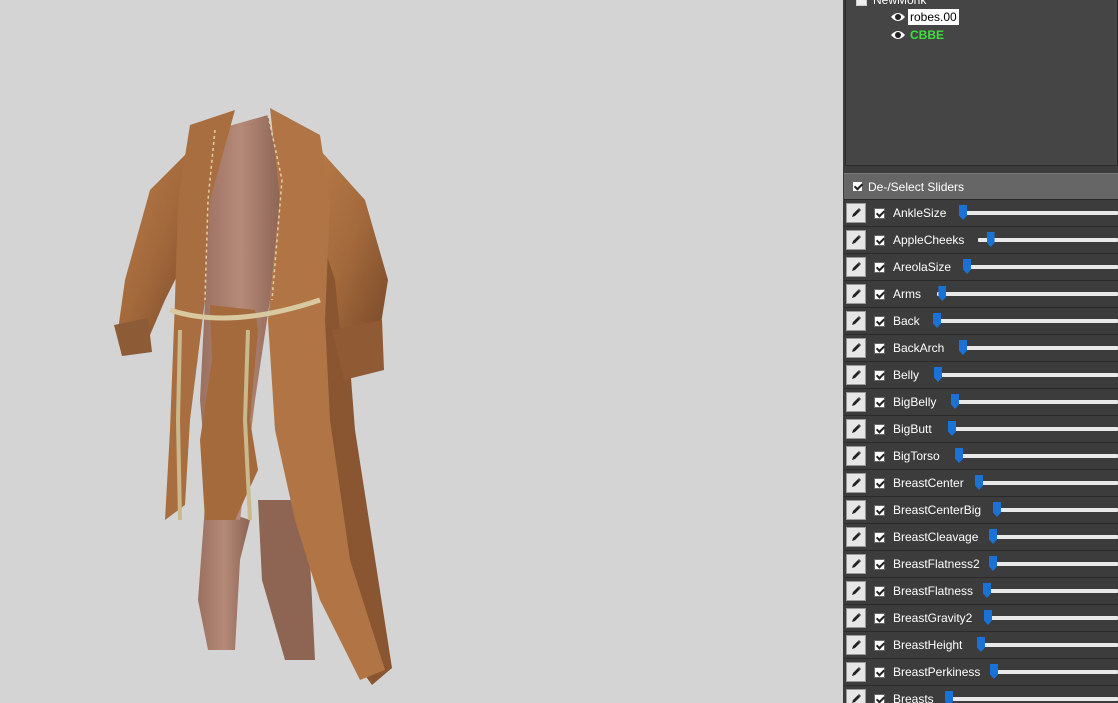 Image resolution: width=1118 pixels, height=703 pixels. I want to click on mesh-outline-tree: NewMonk robes.00 CBBE, so click(981, 83).